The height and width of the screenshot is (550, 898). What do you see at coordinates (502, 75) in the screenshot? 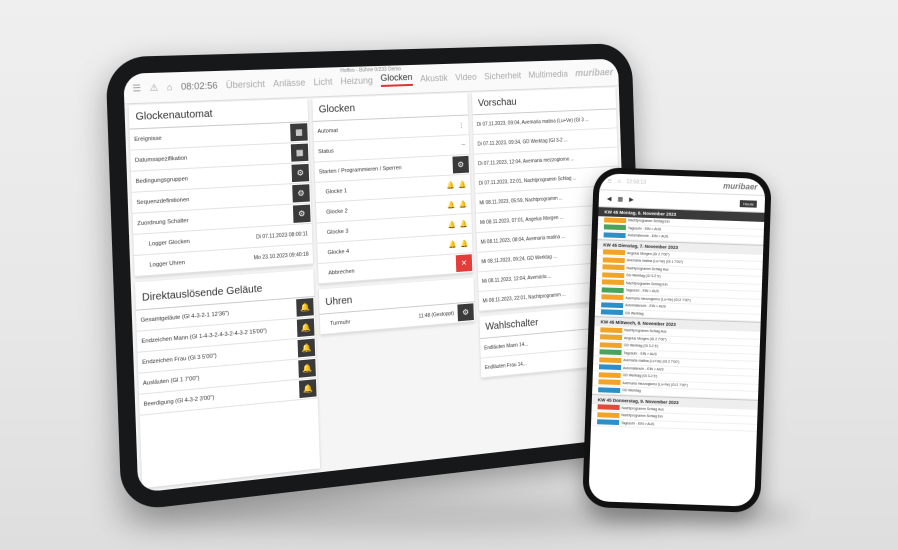
I see `tab-sicherheit: Sicherheit` at bounding box center [502, 75].